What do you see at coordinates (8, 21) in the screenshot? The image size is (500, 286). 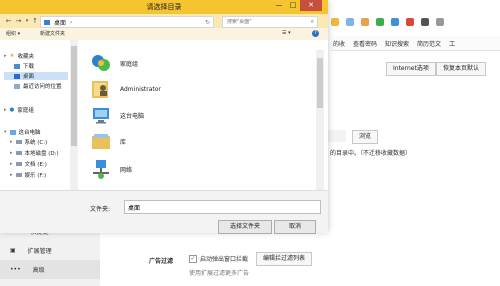 I see `back-arrow-icon: ←` at bounding box center [8, 21].